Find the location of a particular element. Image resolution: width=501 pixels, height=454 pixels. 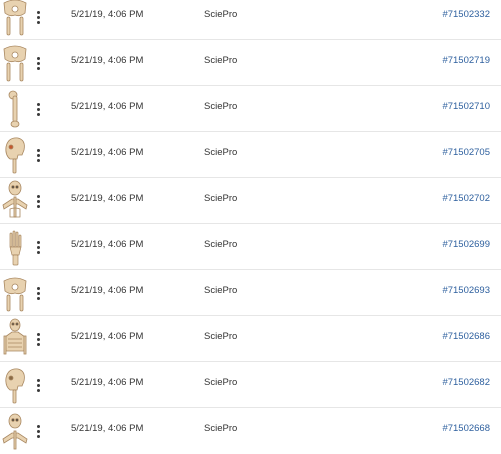

item-id-link: #71502682 is located at coordinates (466, 382).